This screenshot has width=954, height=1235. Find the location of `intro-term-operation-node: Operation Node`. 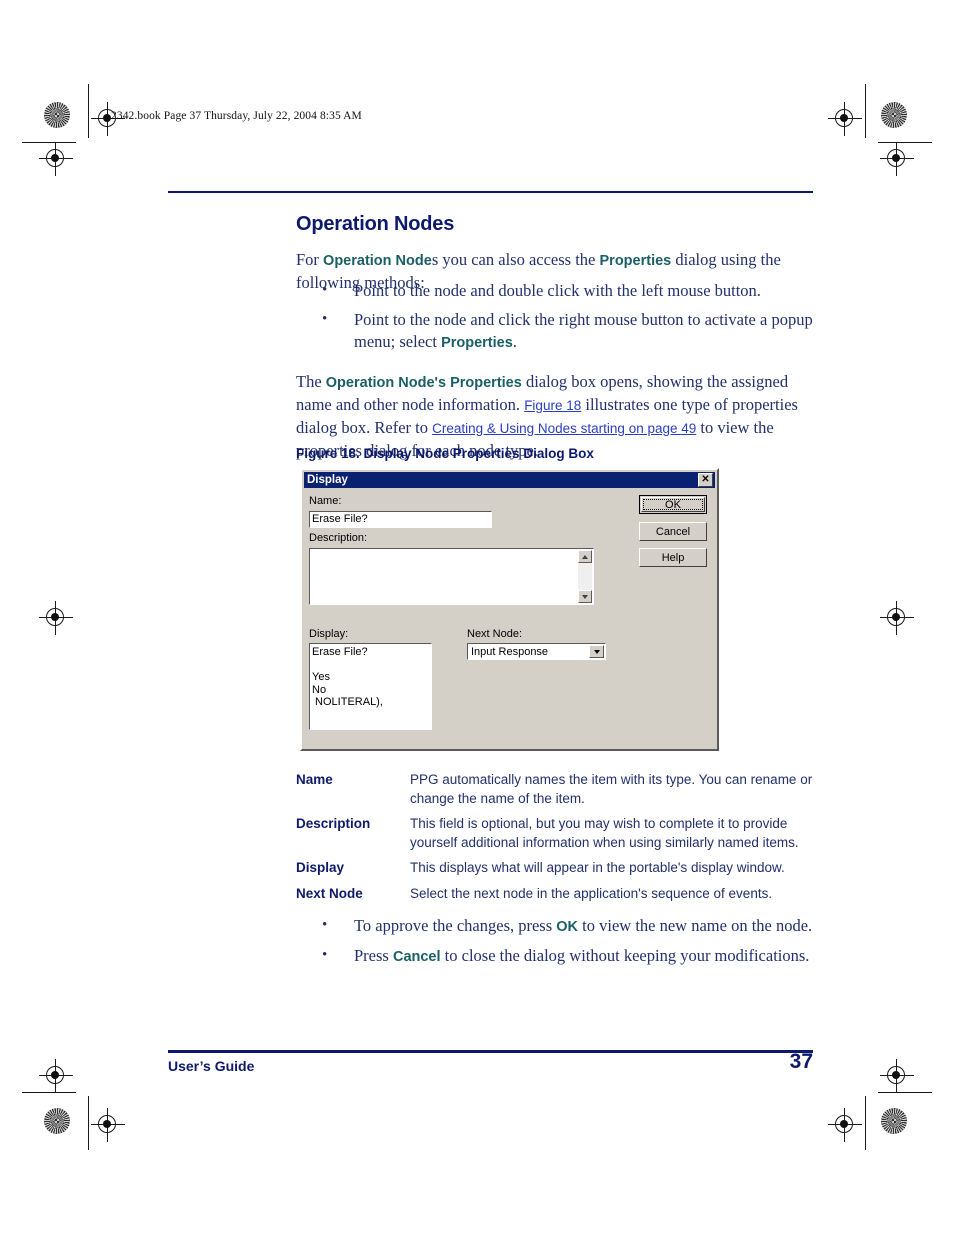

intro-term-operation-node: Operation Node is located at coordinates (377, 260).